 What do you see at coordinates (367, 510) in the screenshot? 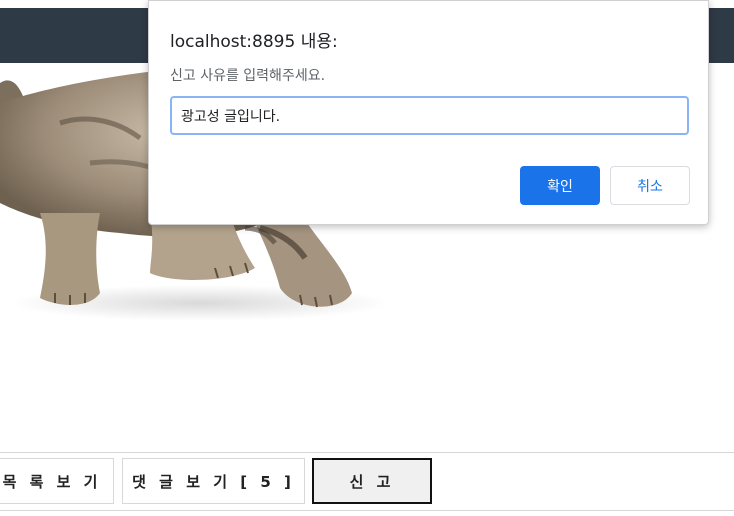
I see `bottom-divider` at bounding box center [367, 510].